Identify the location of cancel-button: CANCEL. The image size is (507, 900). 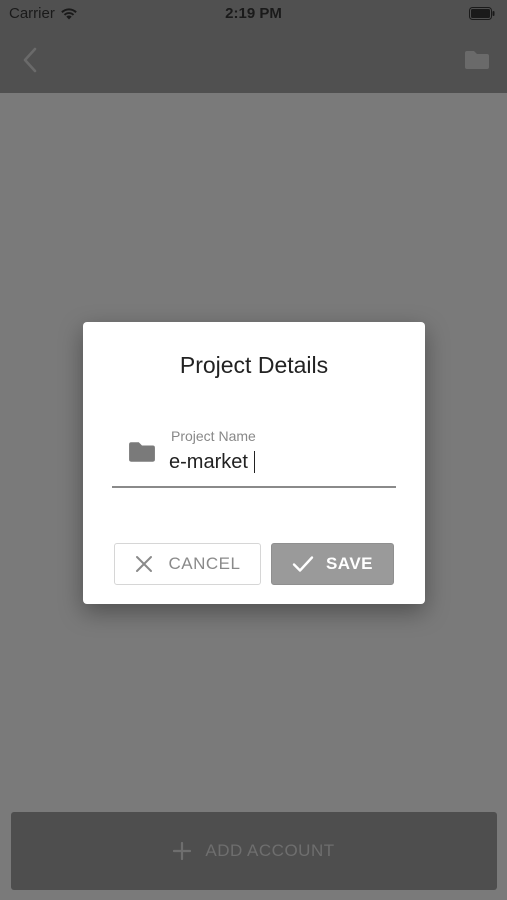
(187, 564).